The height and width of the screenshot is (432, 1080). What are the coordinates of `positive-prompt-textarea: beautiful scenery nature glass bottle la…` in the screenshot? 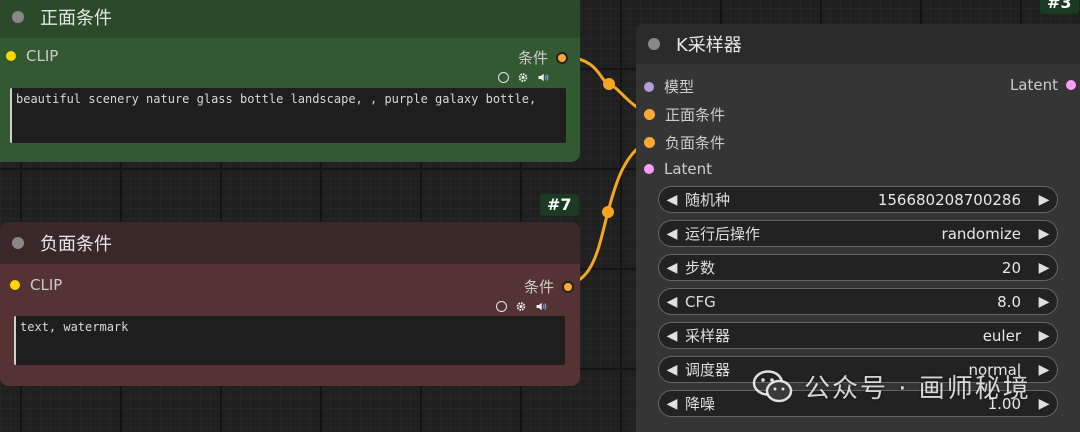 It's located at (288, 115).